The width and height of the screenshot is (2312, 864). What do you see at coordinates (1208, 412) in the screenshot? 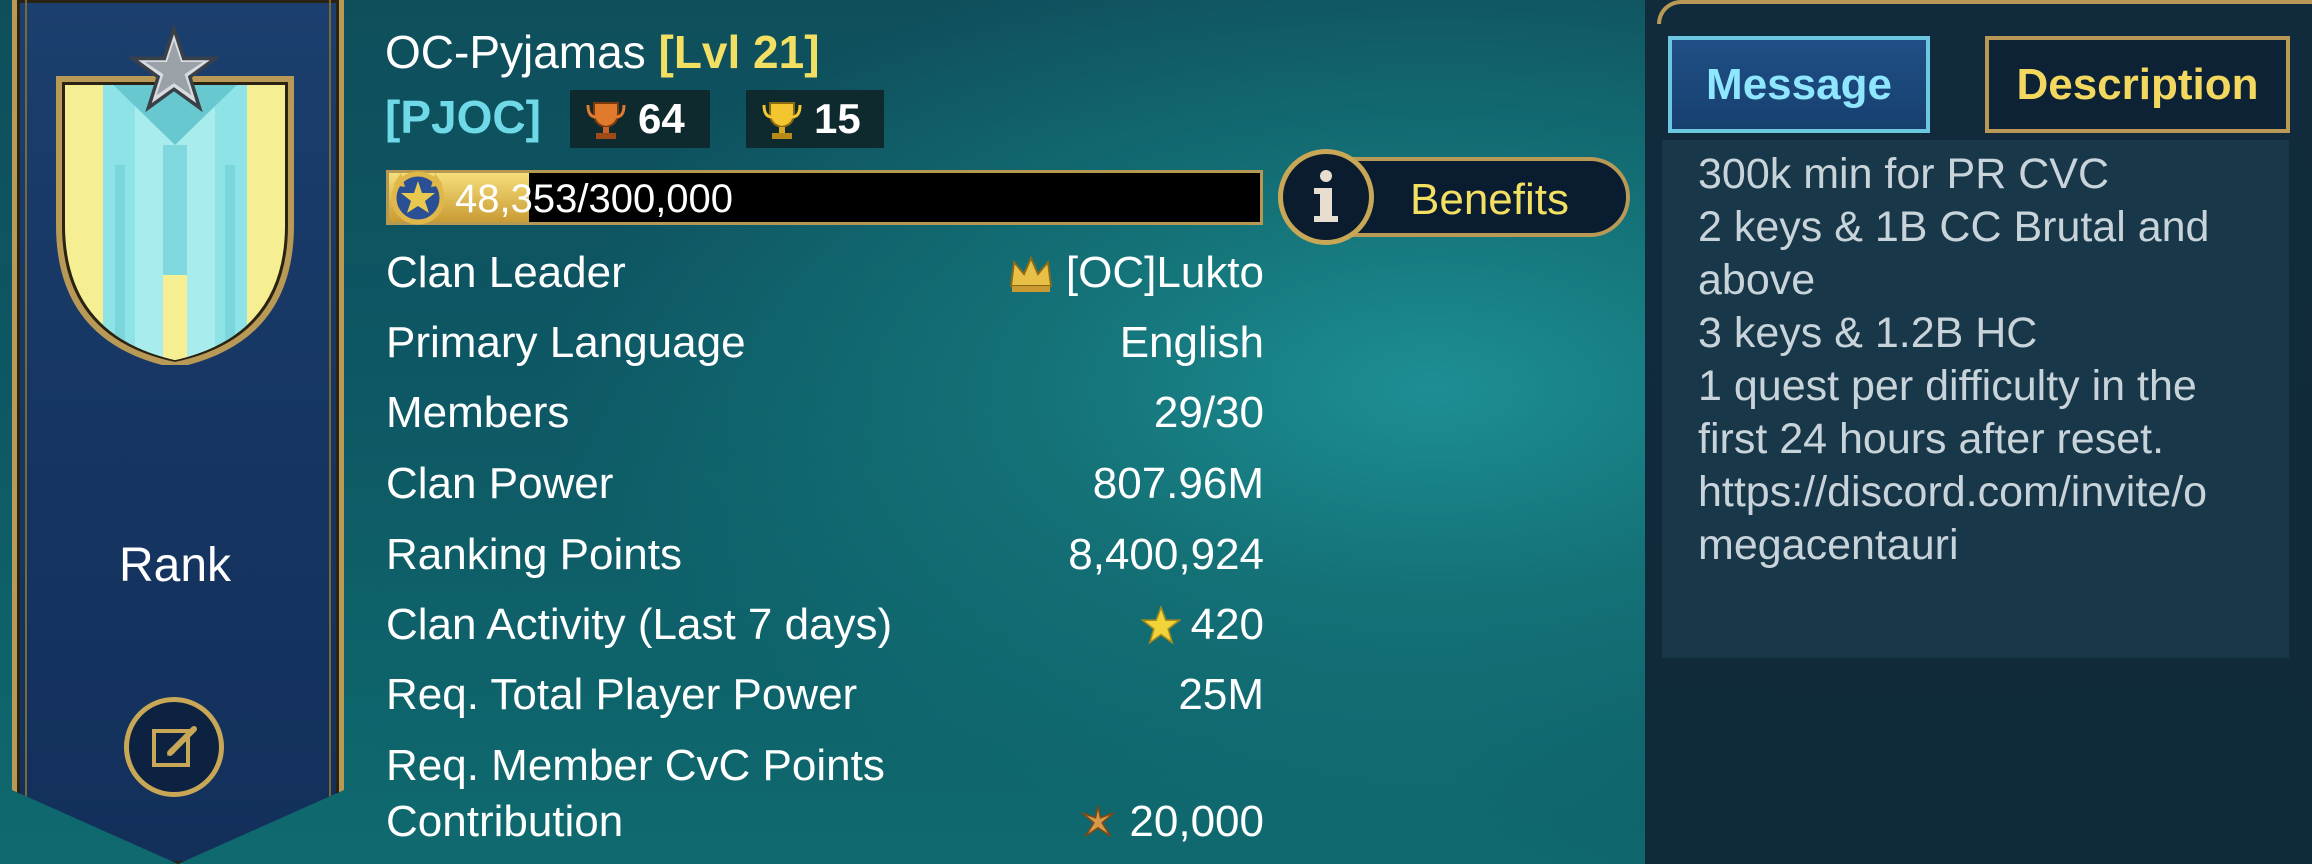
I see `info-value: 29/30` at bounding box center [1208, 412].